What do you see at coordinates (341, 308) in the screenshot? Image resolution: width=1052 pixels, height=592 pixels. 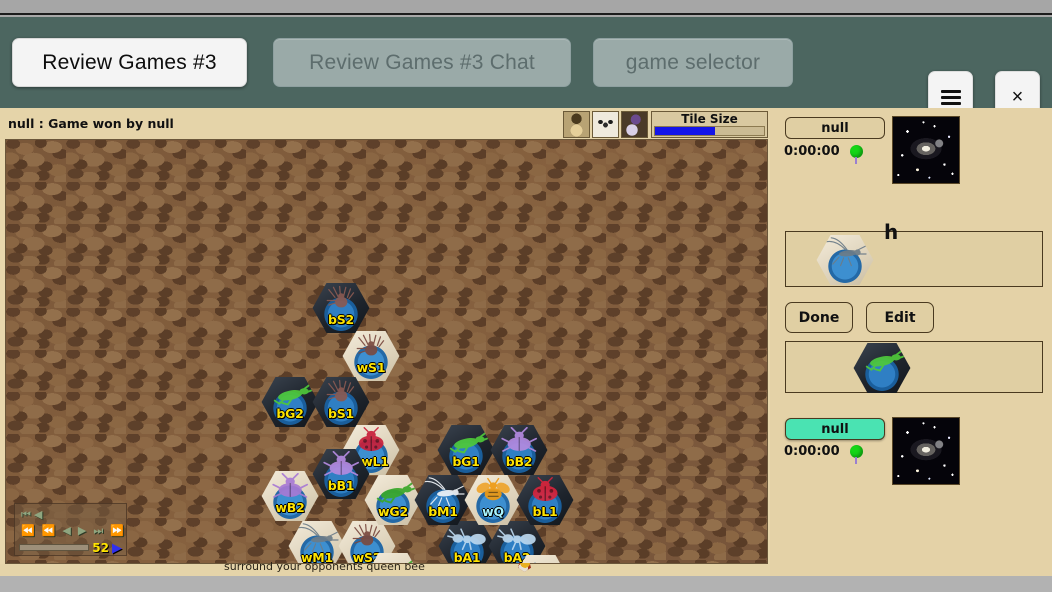 I see `hive-tile: bS2` at bounding box center [341, 308].